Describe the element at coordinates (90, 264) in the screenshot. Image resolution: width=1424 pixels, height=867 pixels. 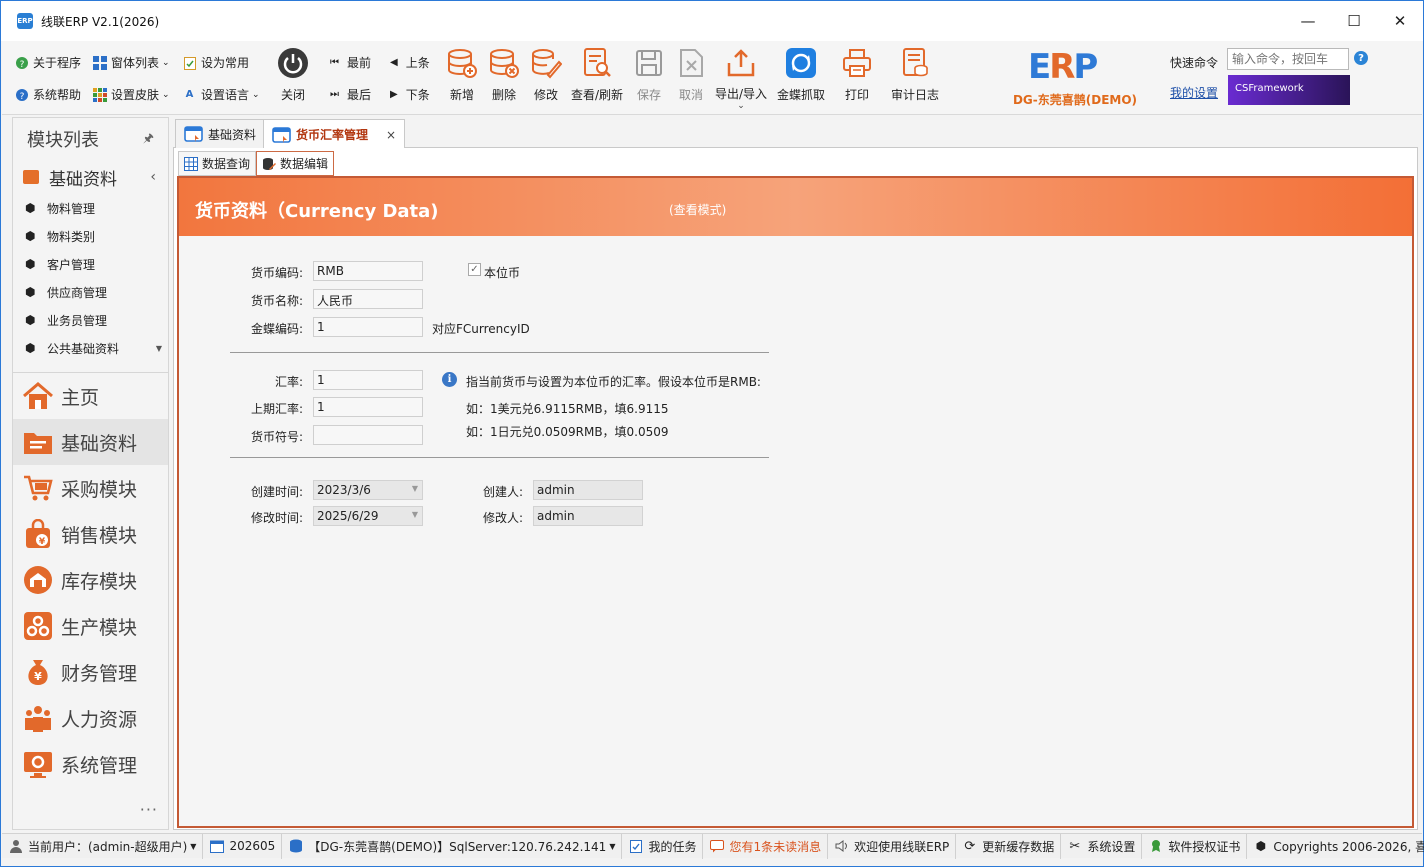
I see `nav-item-customer: ⬢ 客户管理` at that location.